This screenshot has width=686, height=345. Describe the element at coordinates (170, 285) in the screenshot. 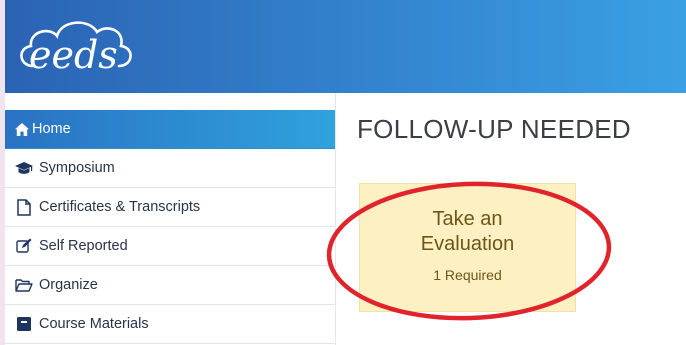

I see `sidebar-item-organize: Organize` at that location.